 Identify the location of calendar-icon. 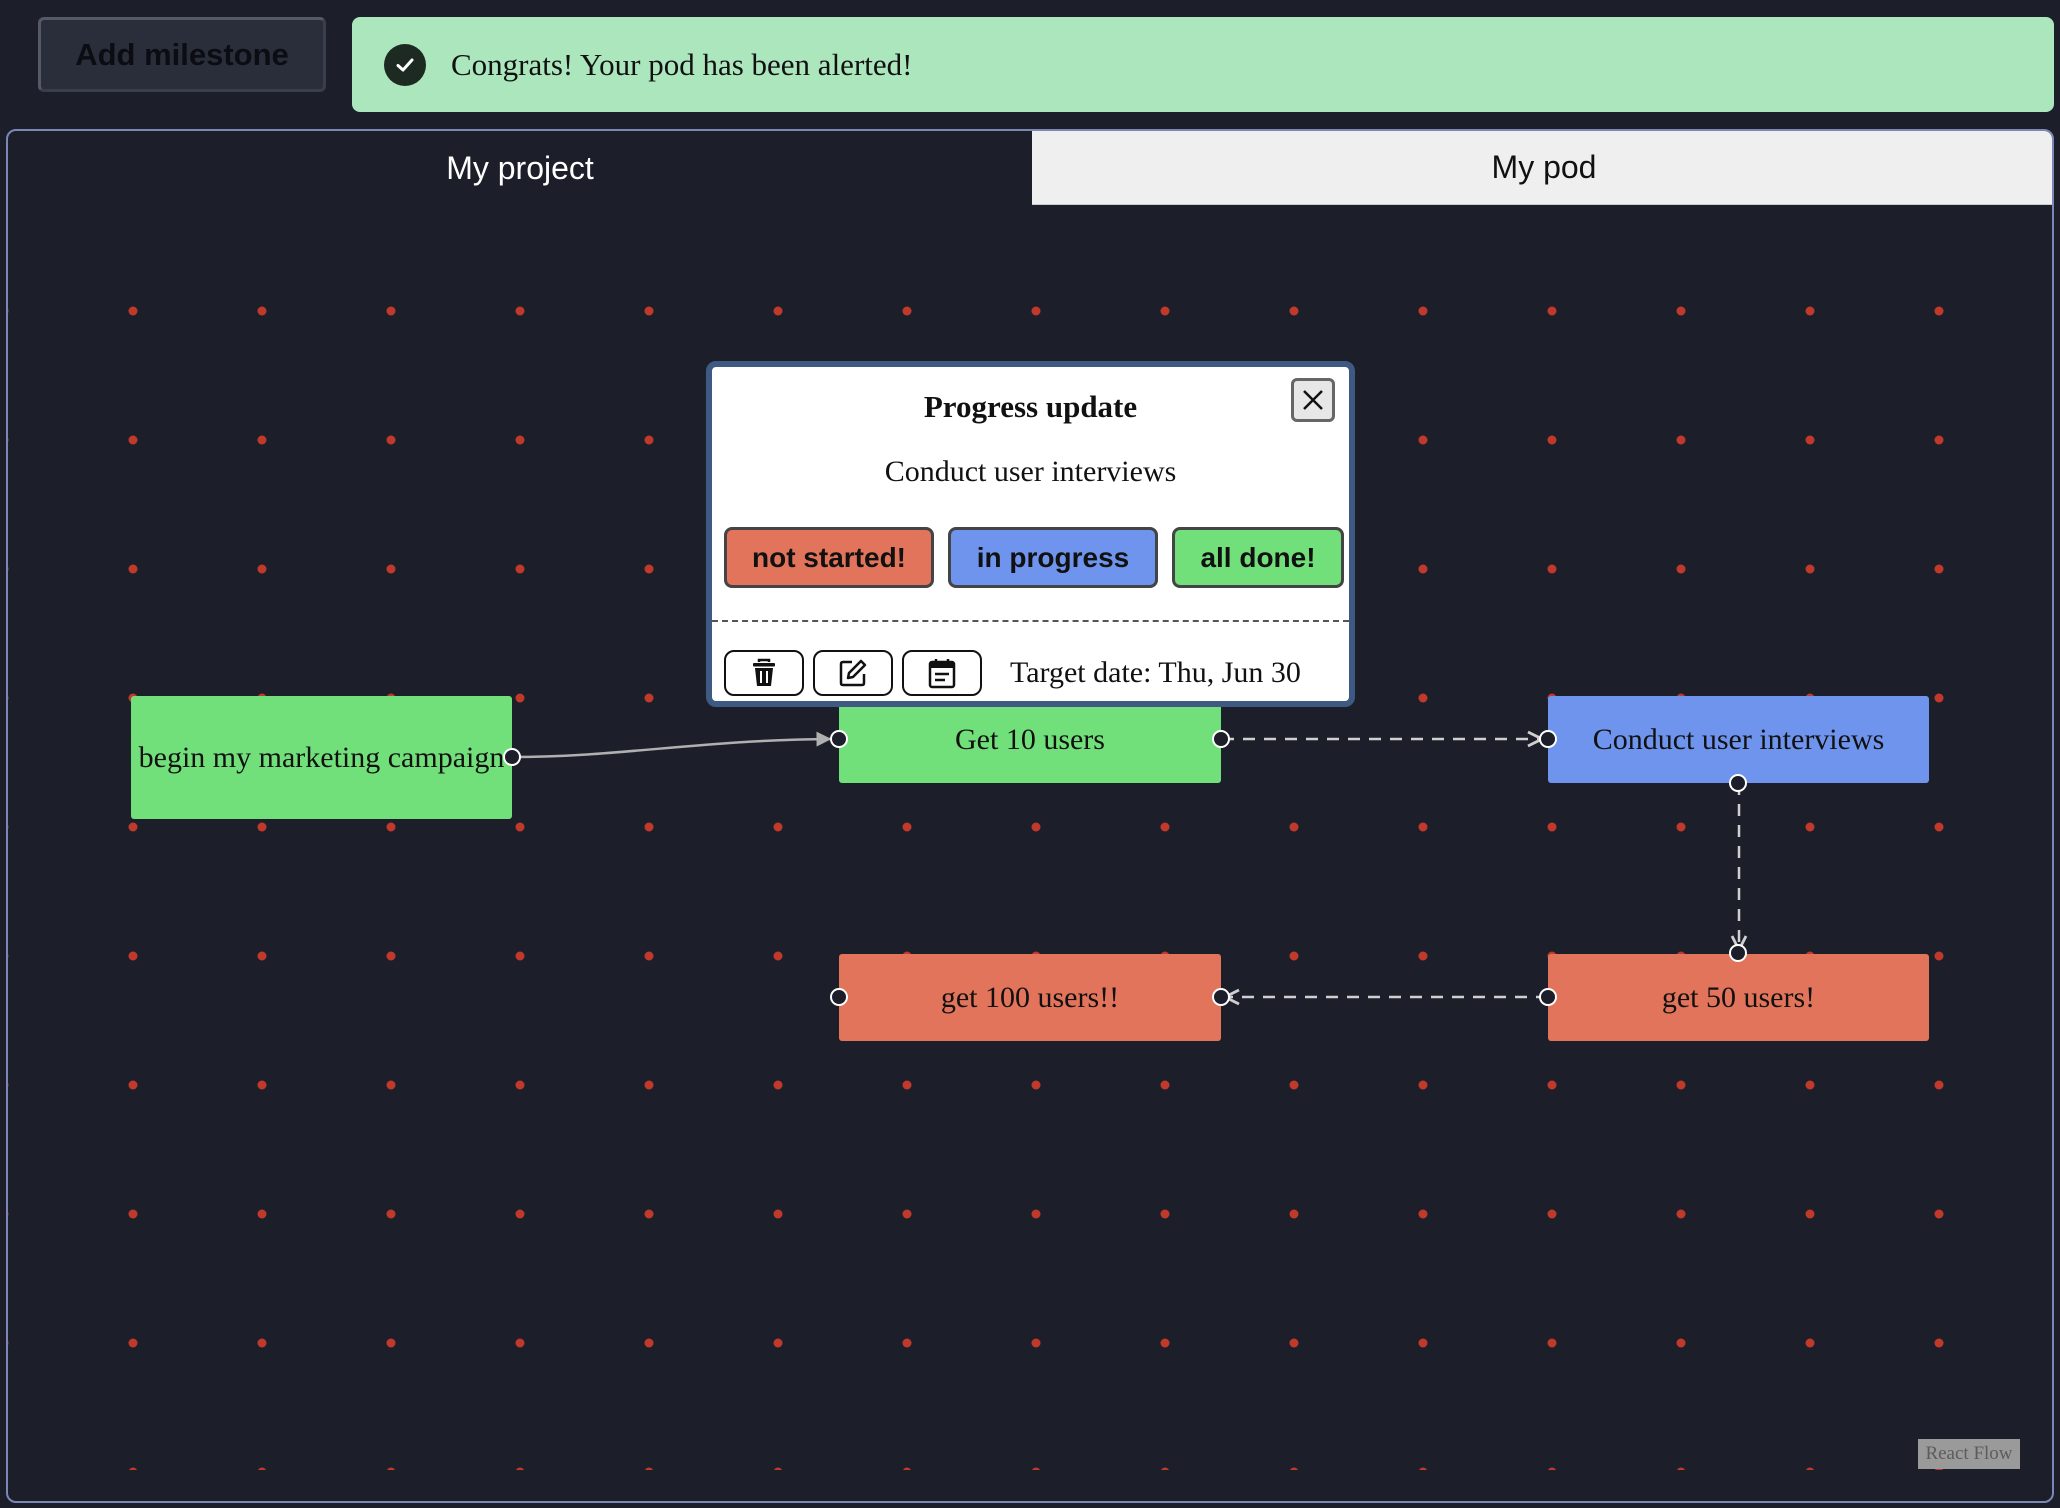
(942, 674).